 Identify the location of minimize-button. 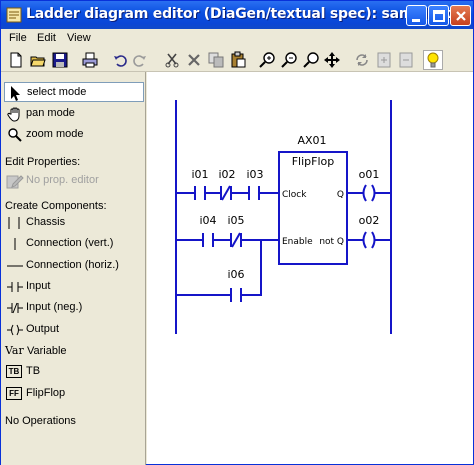
(416, 15).